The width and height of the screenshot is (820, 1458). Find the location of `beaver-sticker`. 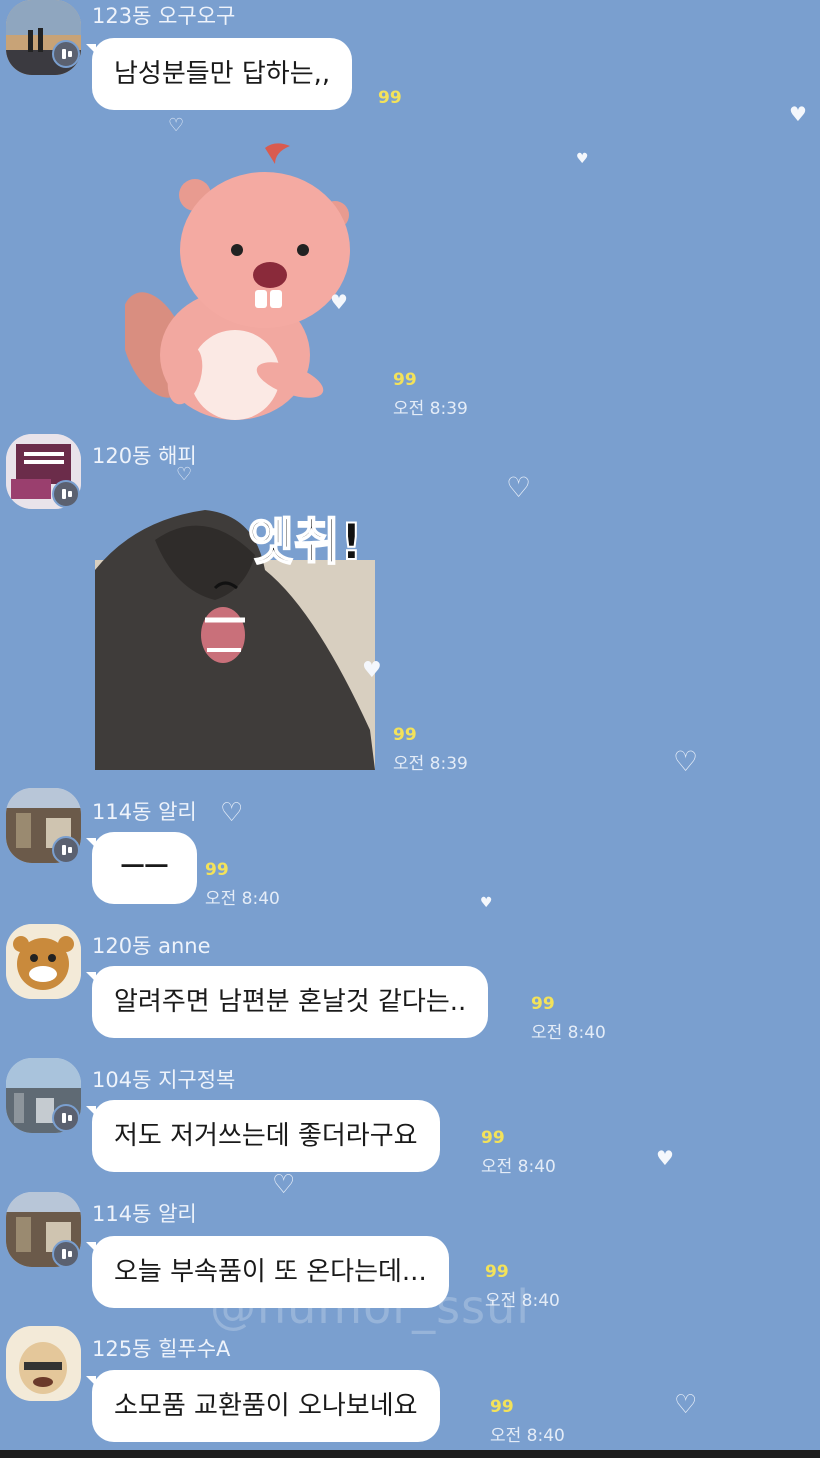

beaver-sticker is located at coordinates (238, 280).